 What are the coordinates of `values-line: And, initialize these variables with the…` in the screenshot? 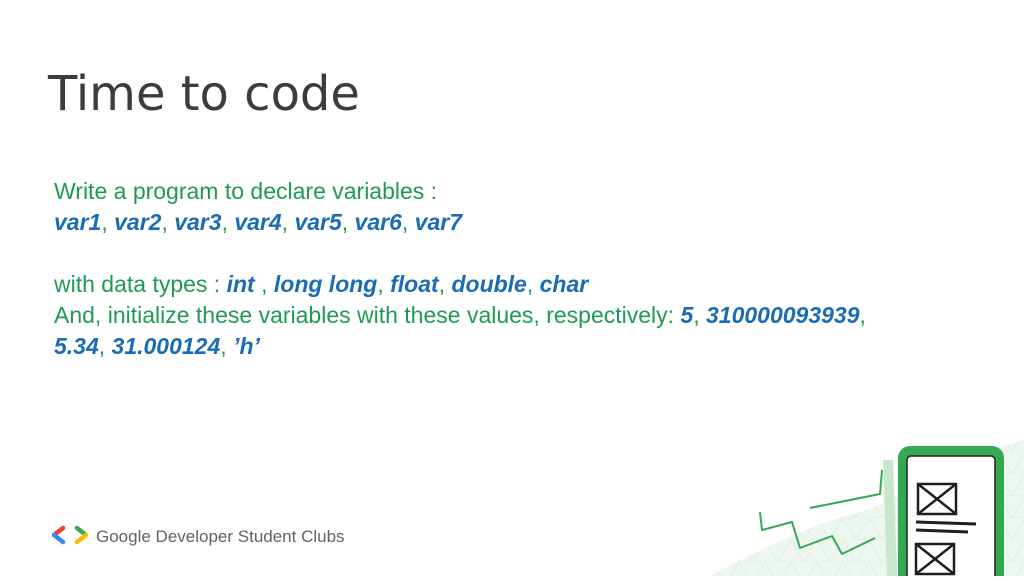 It's located at (460, 315).